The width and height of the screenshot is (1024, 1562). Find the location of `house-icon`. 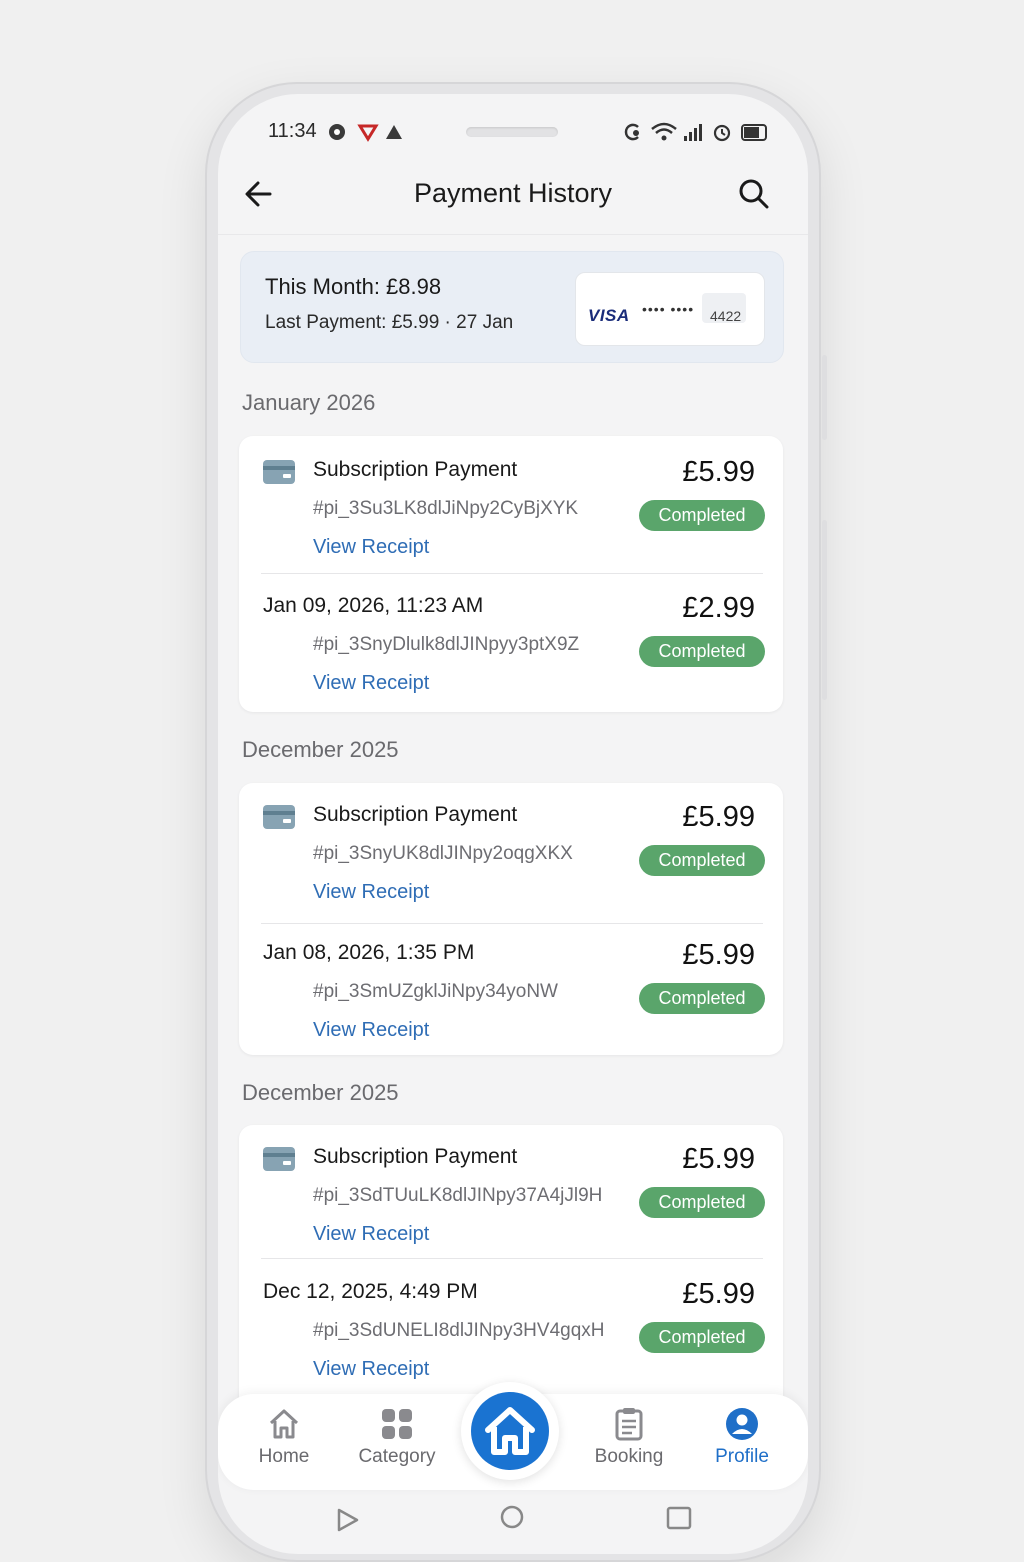

house-icon is located at coordinates (510, 1431).